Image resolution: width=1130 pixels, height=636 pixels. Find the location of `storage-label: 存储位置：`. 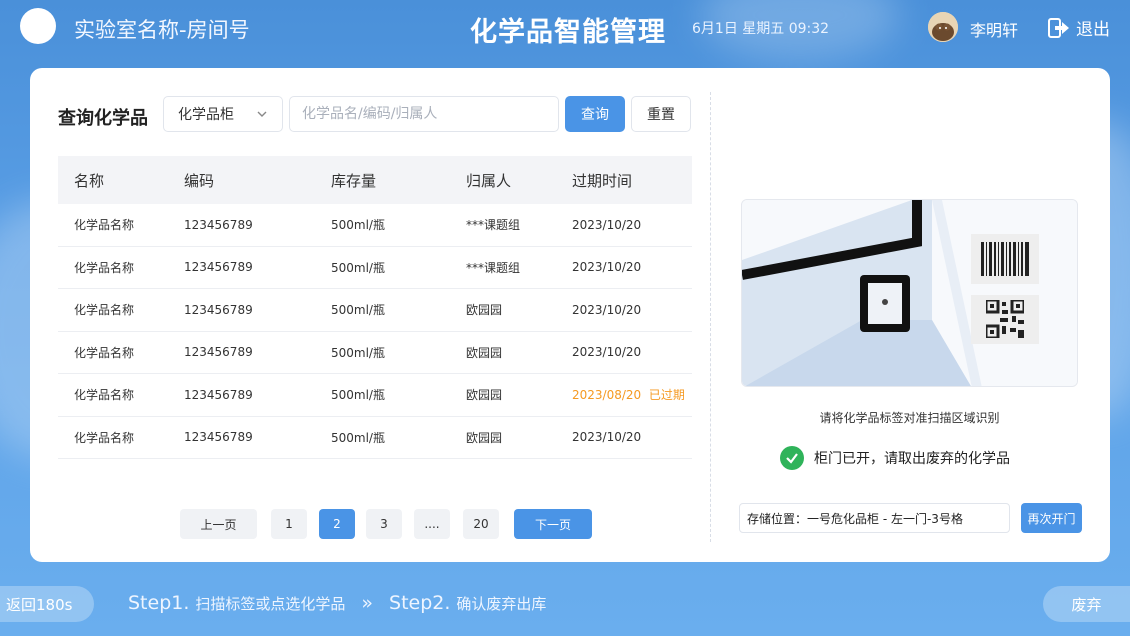

storage-label: 存储位置： is located at coordinates (777, 518).